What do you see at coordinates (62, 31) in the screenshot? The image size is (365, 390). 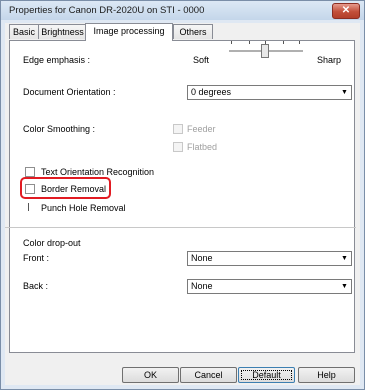 I see `tab-brightness: Brightness` at bounding box center [62, 31].